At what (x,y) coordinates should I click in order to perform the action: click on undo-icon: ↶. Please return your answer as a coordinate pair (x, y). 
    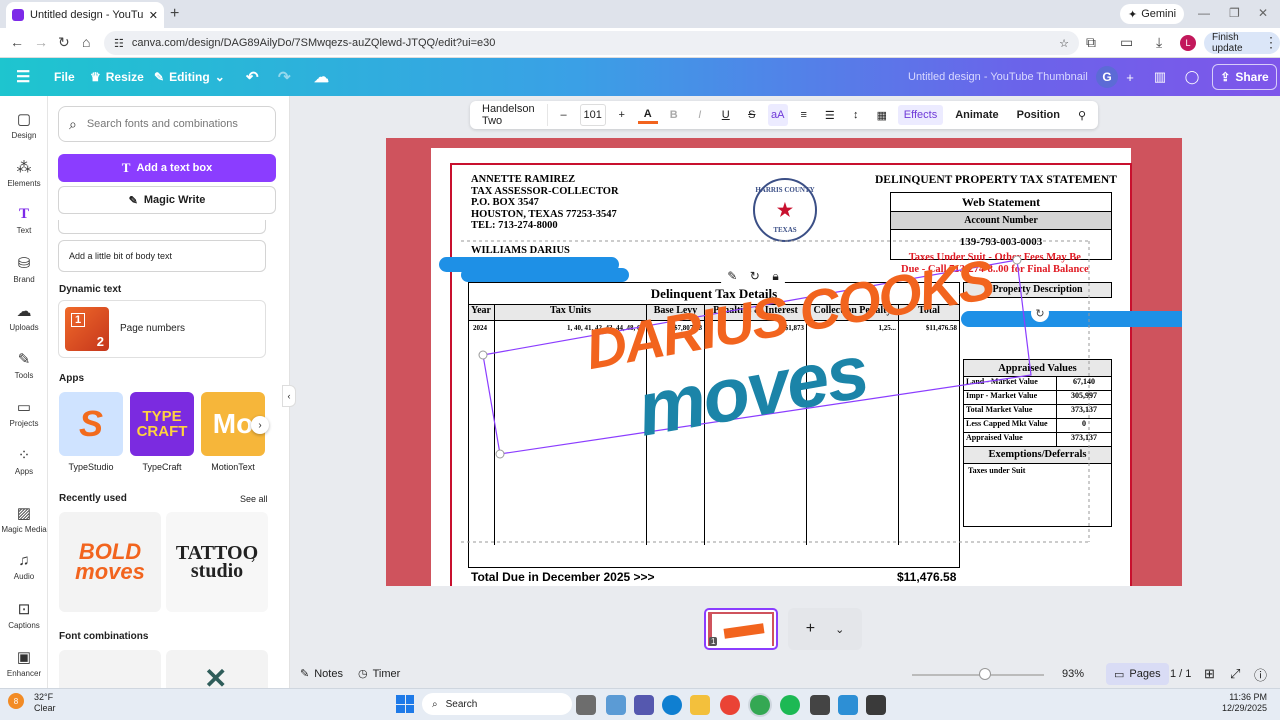
    Looking at the image, I should click on (252, 77).